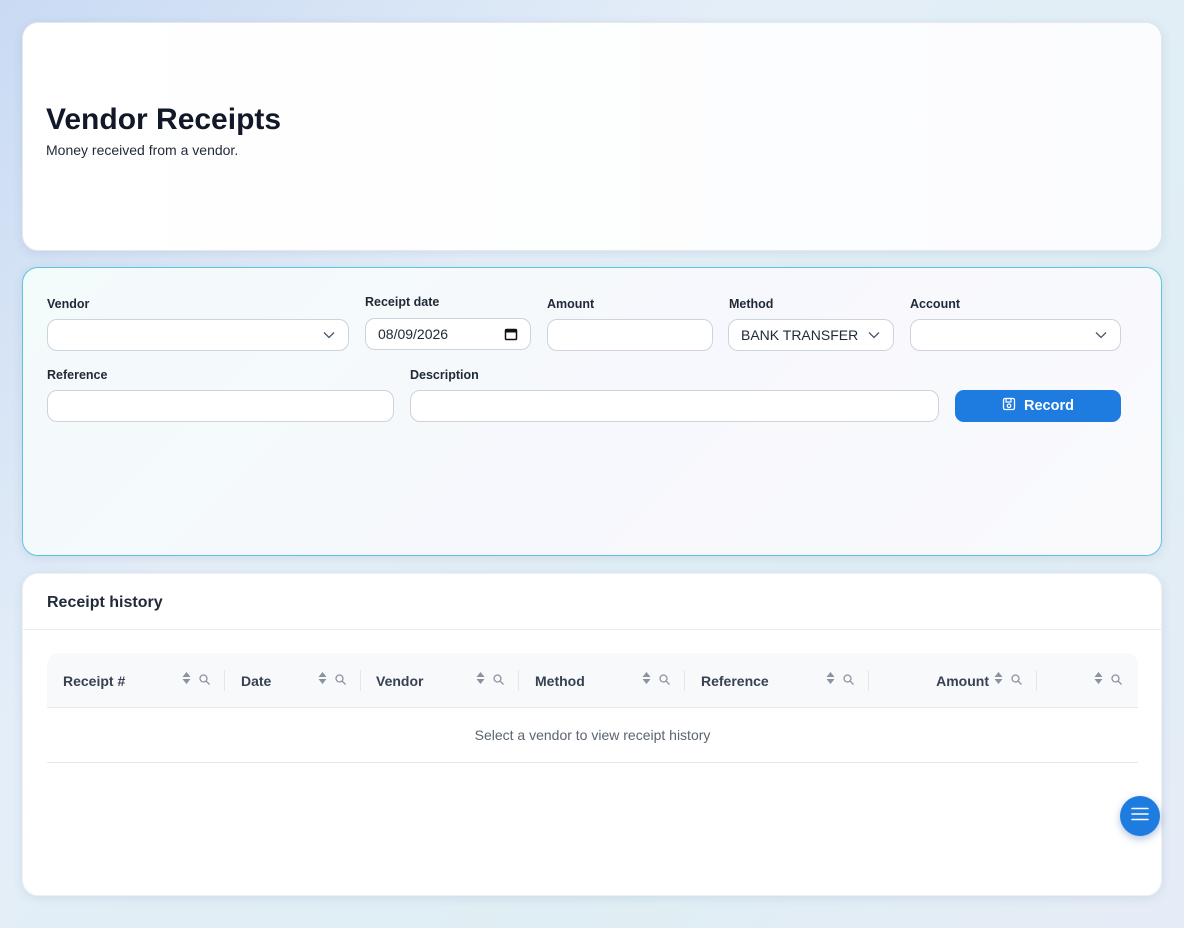 Image resolution: width=1184 pixels, height=928 pixels. I want to click on vendor-select, so click(198, 335).